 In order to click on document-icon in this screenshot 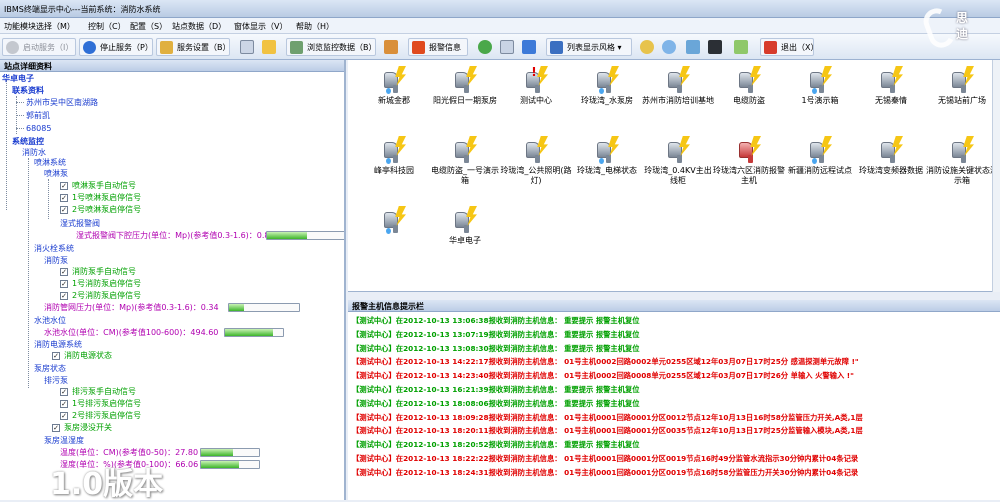, I will do `click(507, 47)`.